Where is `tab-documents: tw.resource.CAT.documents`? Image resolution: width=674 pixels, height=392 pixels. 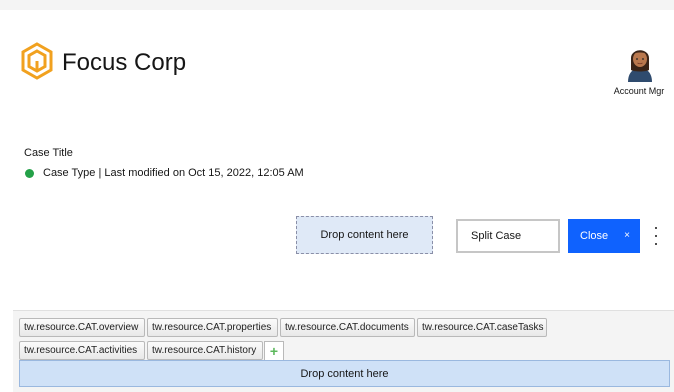
tab-documents: tw.resource.CAT.documents is located at coordinates (347, 327).